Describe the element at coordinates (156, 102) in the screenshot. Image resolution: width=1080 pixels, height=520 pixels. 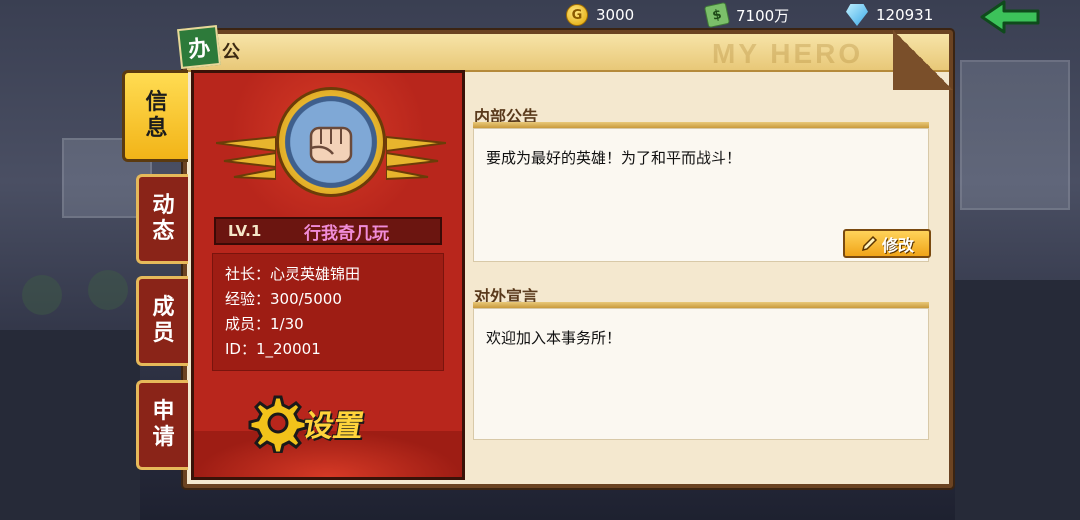
I see `tab-label: 信` at that location.